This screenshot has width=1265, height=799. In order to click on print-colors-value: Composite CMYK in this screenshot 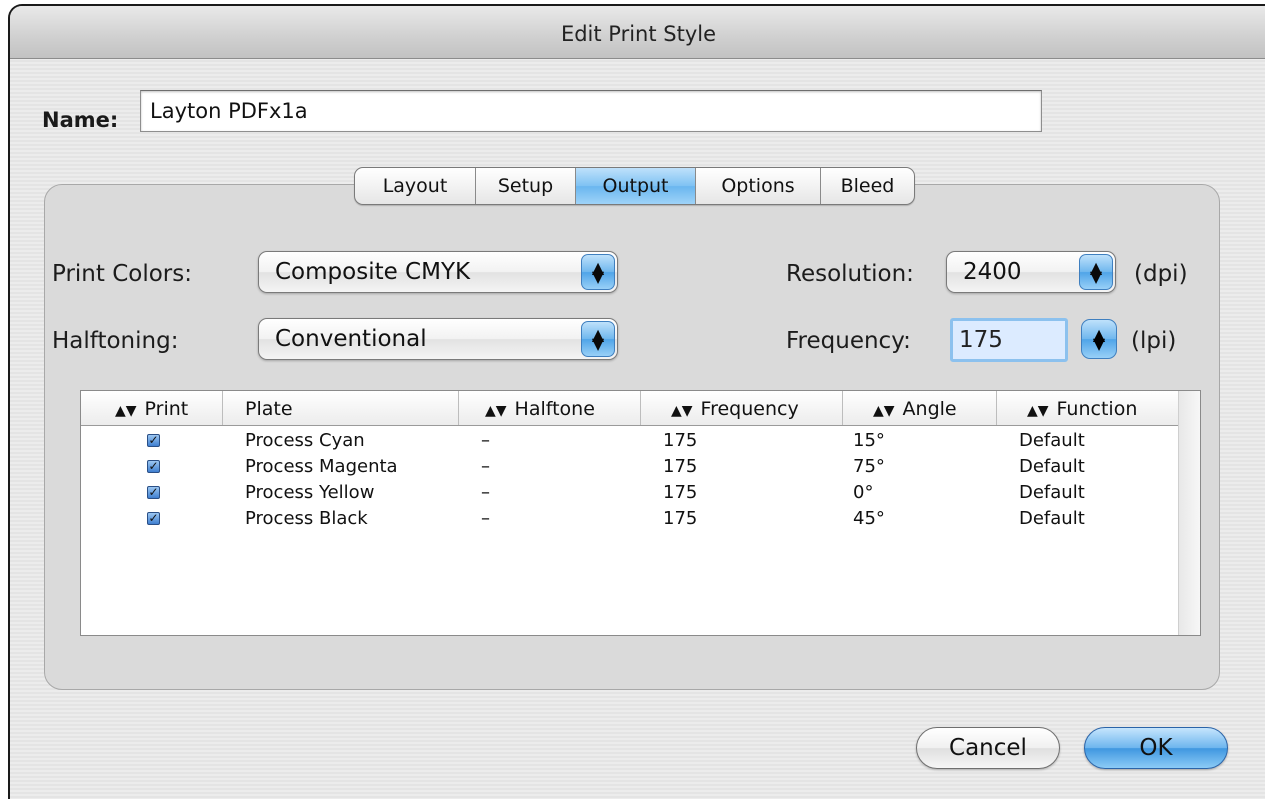, I will do `click(373, 272)`.